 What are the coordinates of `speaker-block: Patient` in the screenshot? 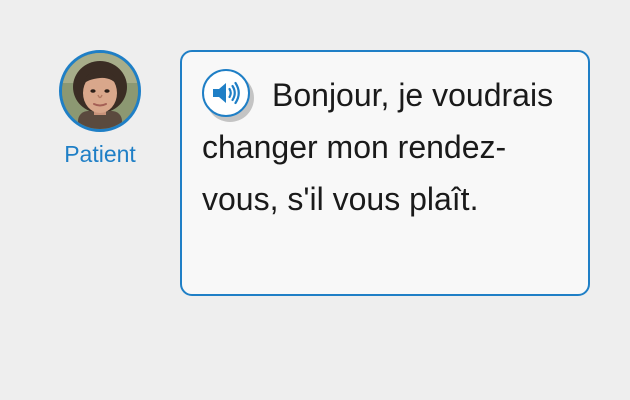 It's located at (100, 108).